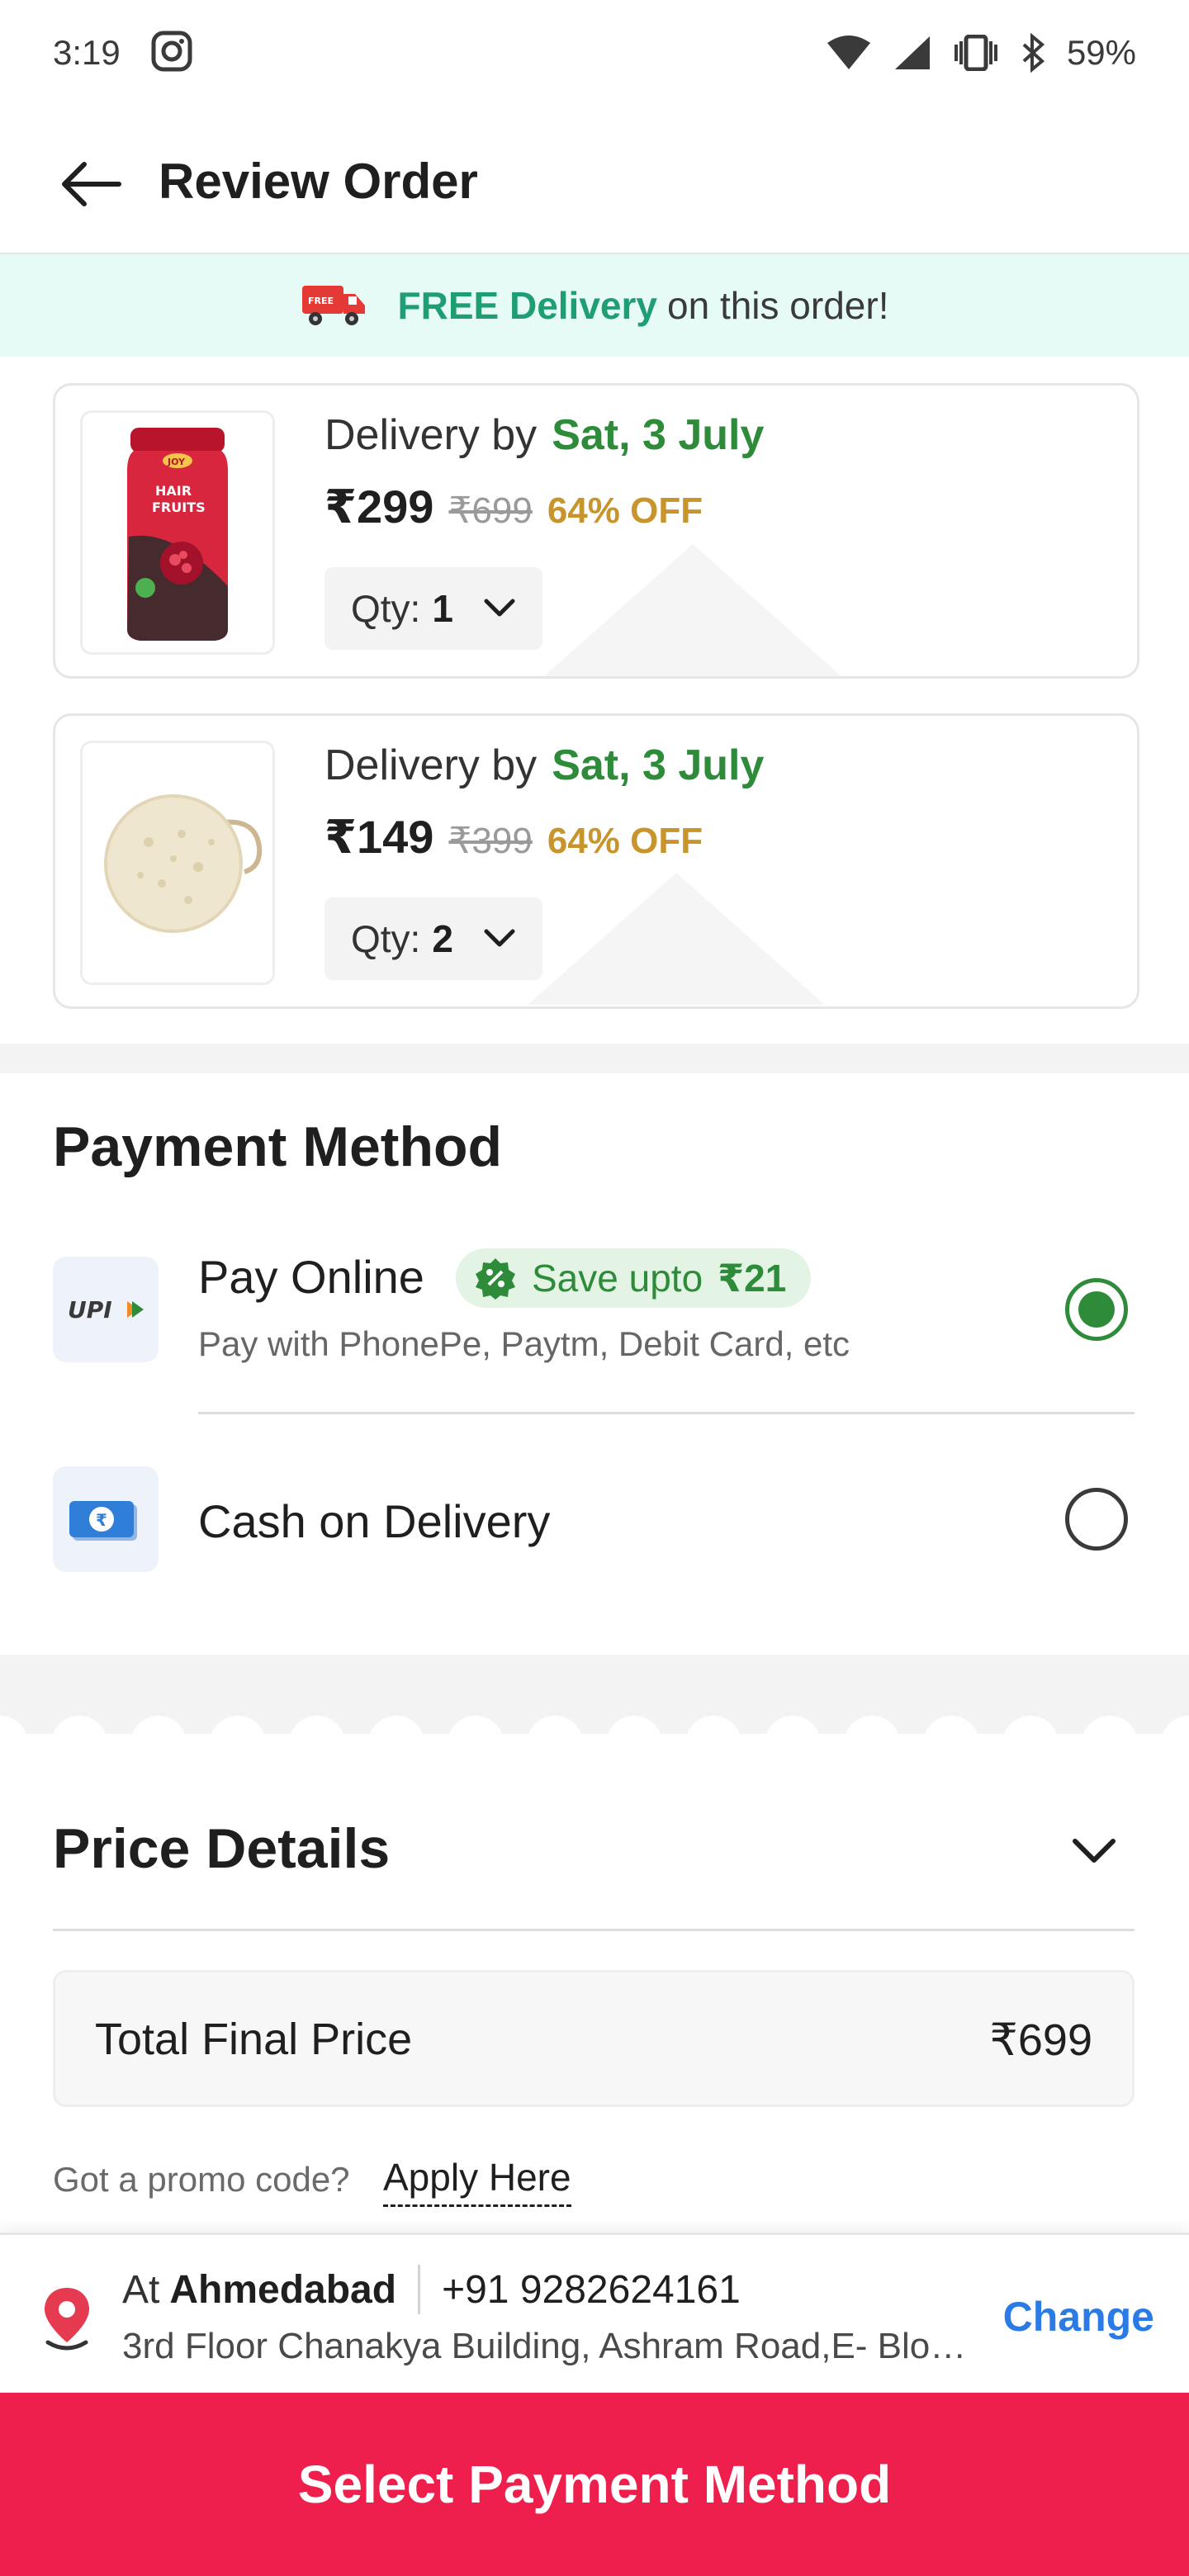 The image size is (1189, 2576). Describe the element at coordinates (177, 863) in the screenshot. I see `product-image-loofah` at that location.